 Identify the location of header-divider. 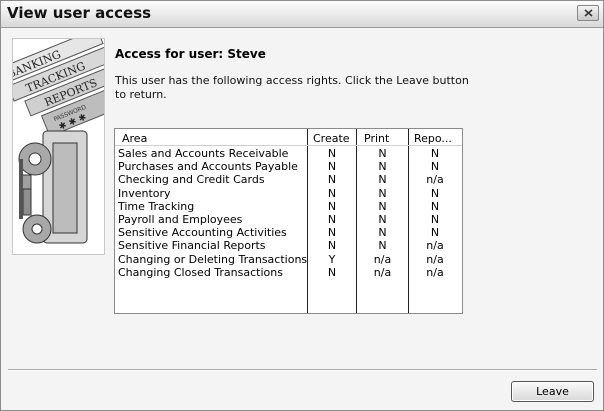
(288, 145).